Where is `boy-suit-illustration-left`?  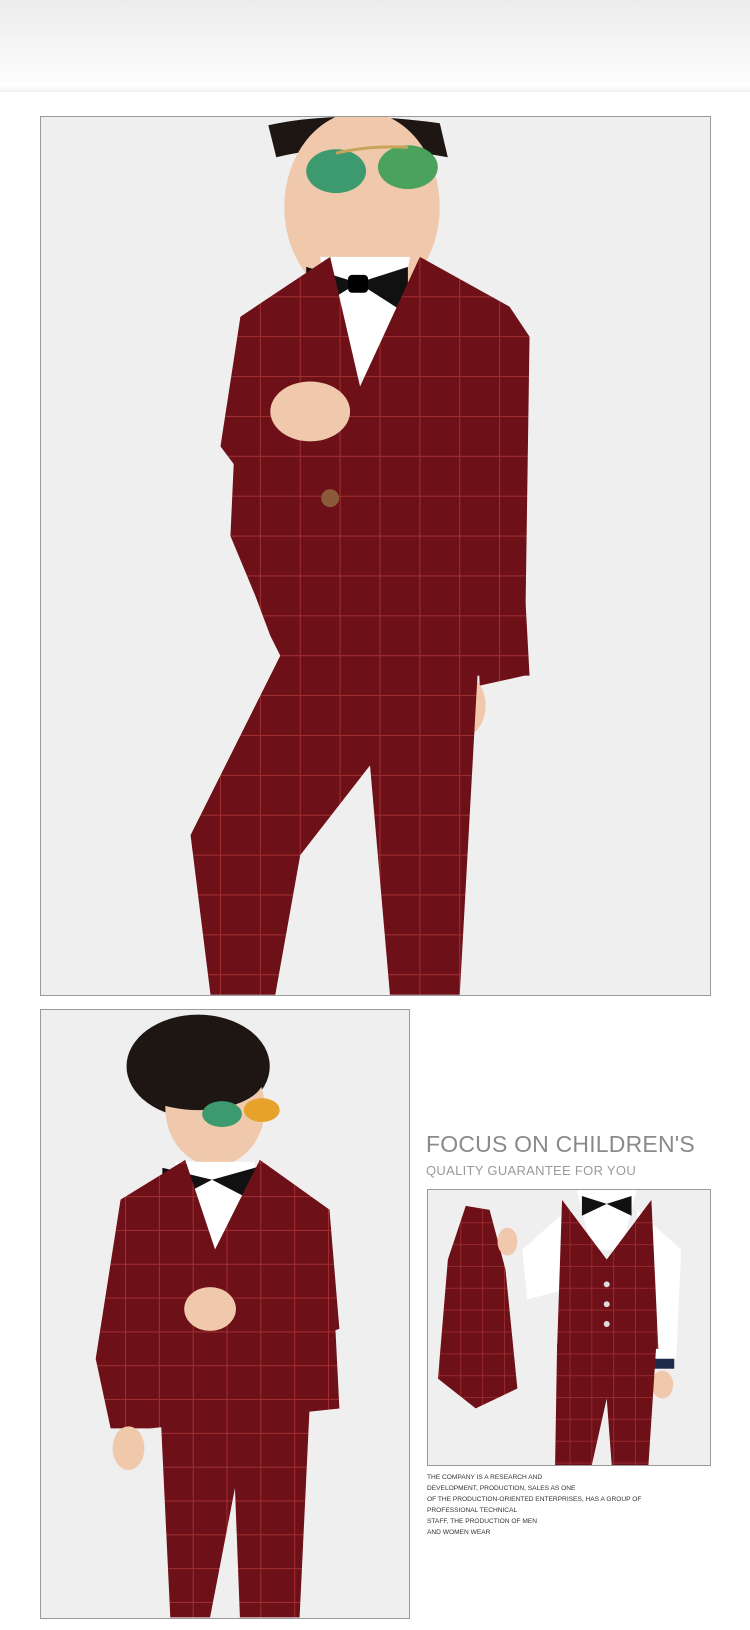
boy-suit-illustration-left is located at coordinates (217, 1316).